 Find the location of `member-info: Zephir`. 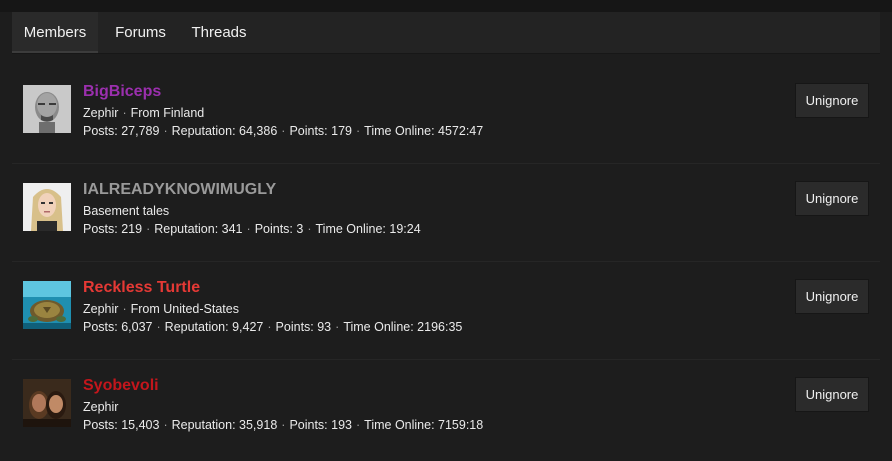

member-info: Zephir is located at coordinates (100, 407).